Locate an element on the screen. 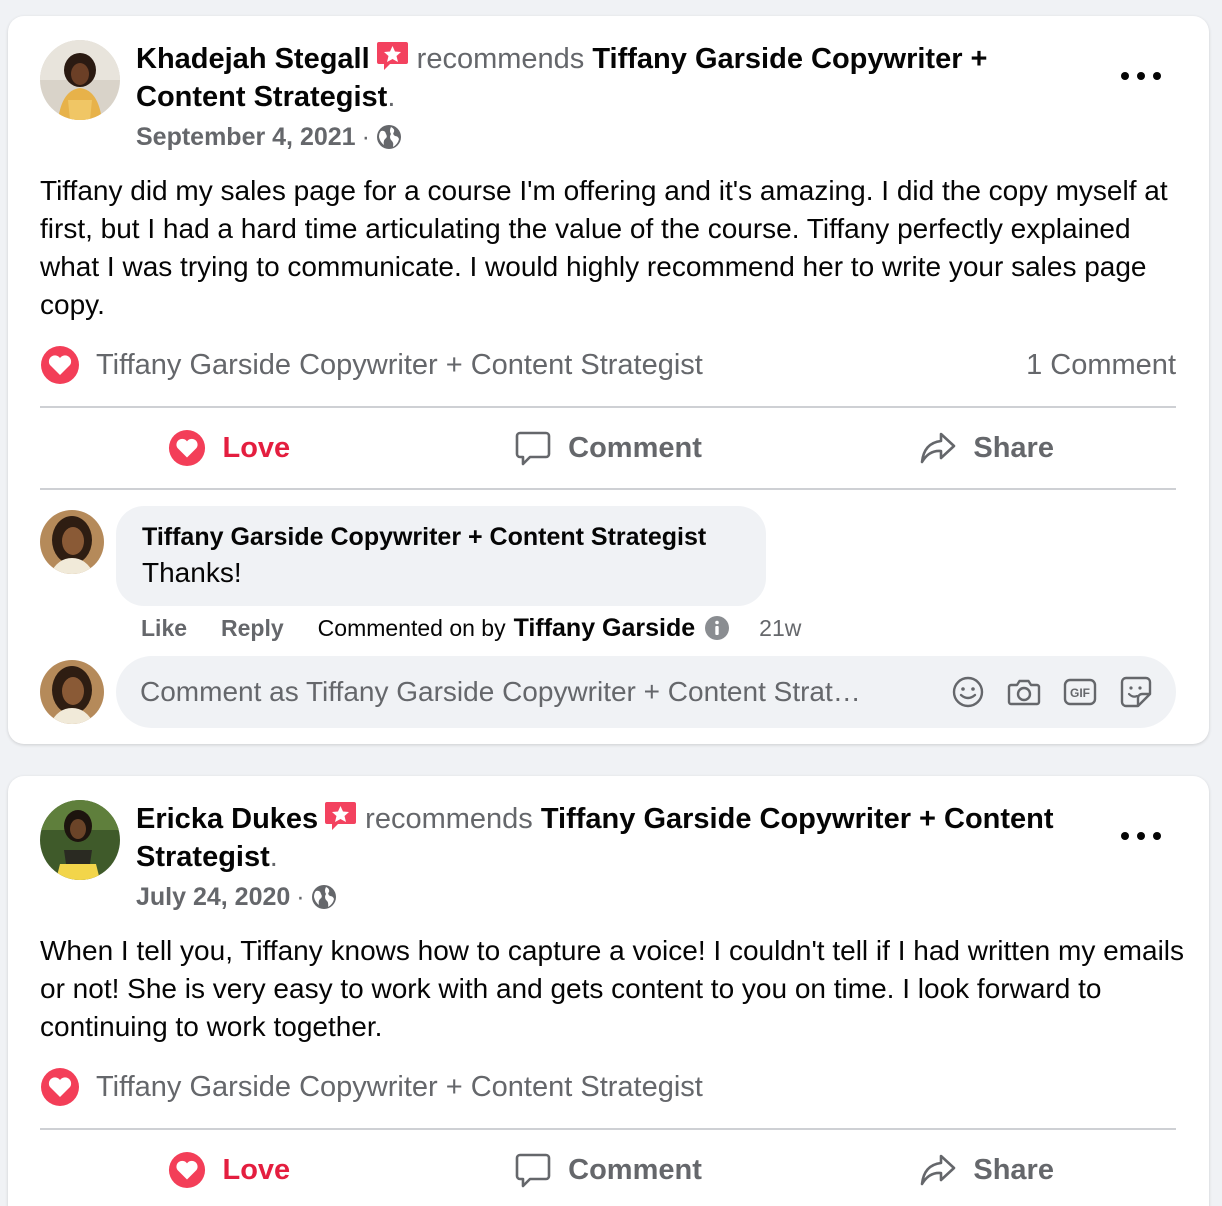 The image size is (1222, 1206). commented-by-label: Commented on by is located at coordinates (411, 627).